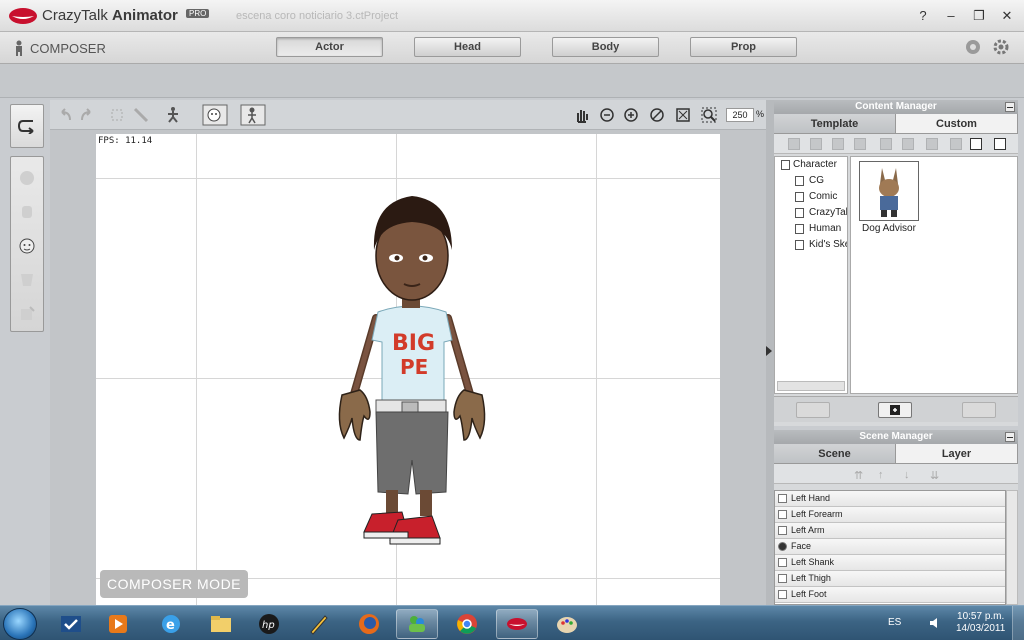 The height and width of the screenshot is (640, 1024). I want to click on list-item: Left Foot, so click(890, 595).